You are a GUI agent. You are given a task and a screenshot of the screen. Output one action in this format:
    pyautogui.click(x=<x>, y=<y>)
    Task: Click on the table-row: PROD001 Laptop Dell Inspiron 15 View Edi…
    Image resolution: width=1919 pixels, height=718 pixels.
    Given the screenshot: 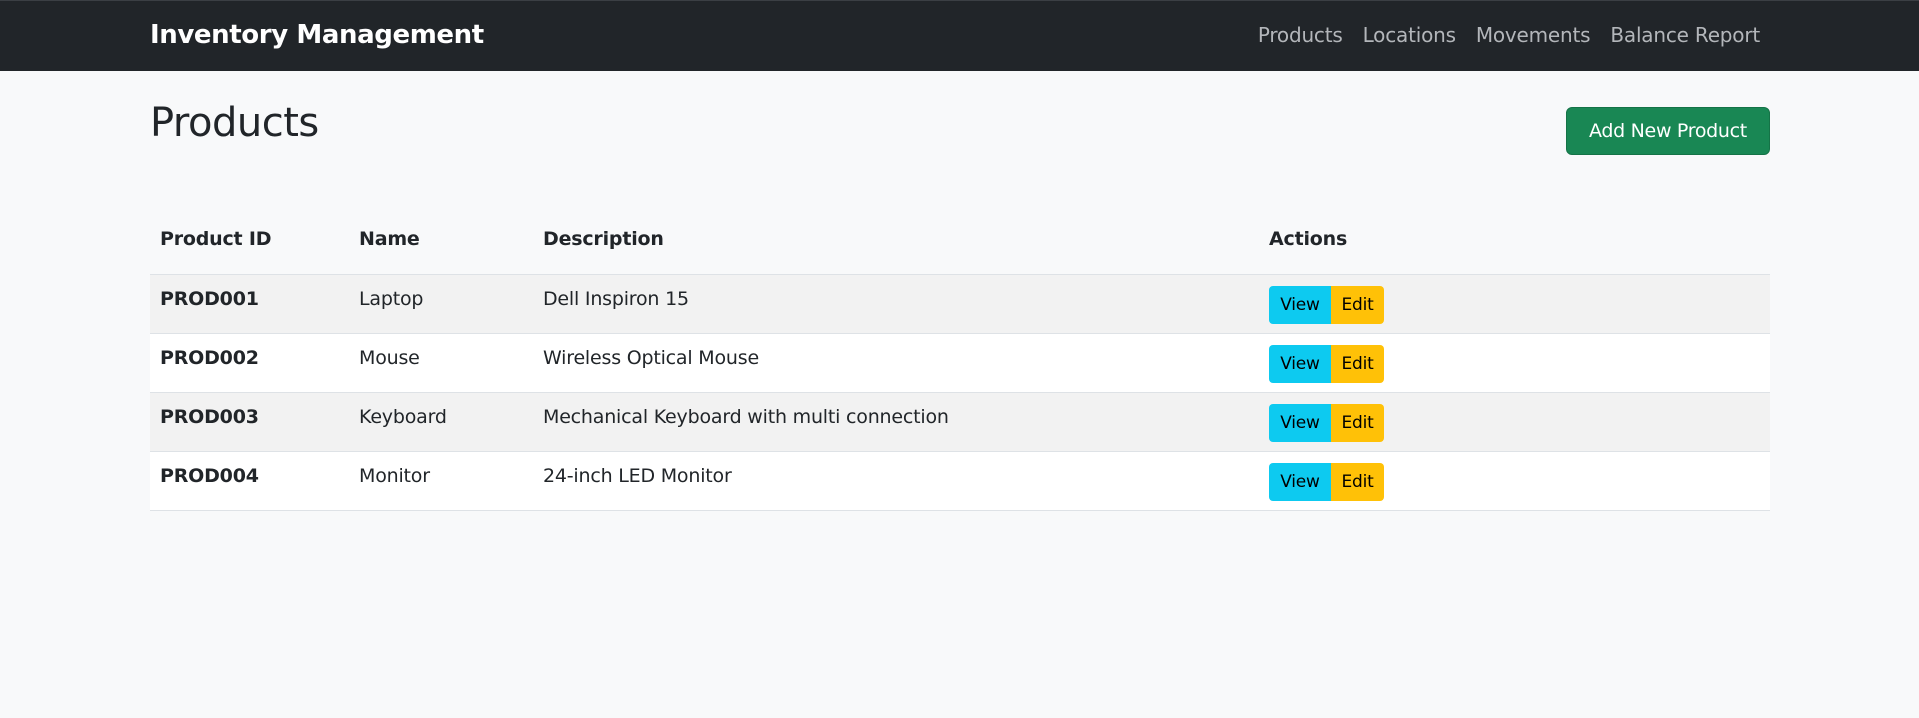 What is the action you would take?
    pyautogui.click(x=960, y=304)
    